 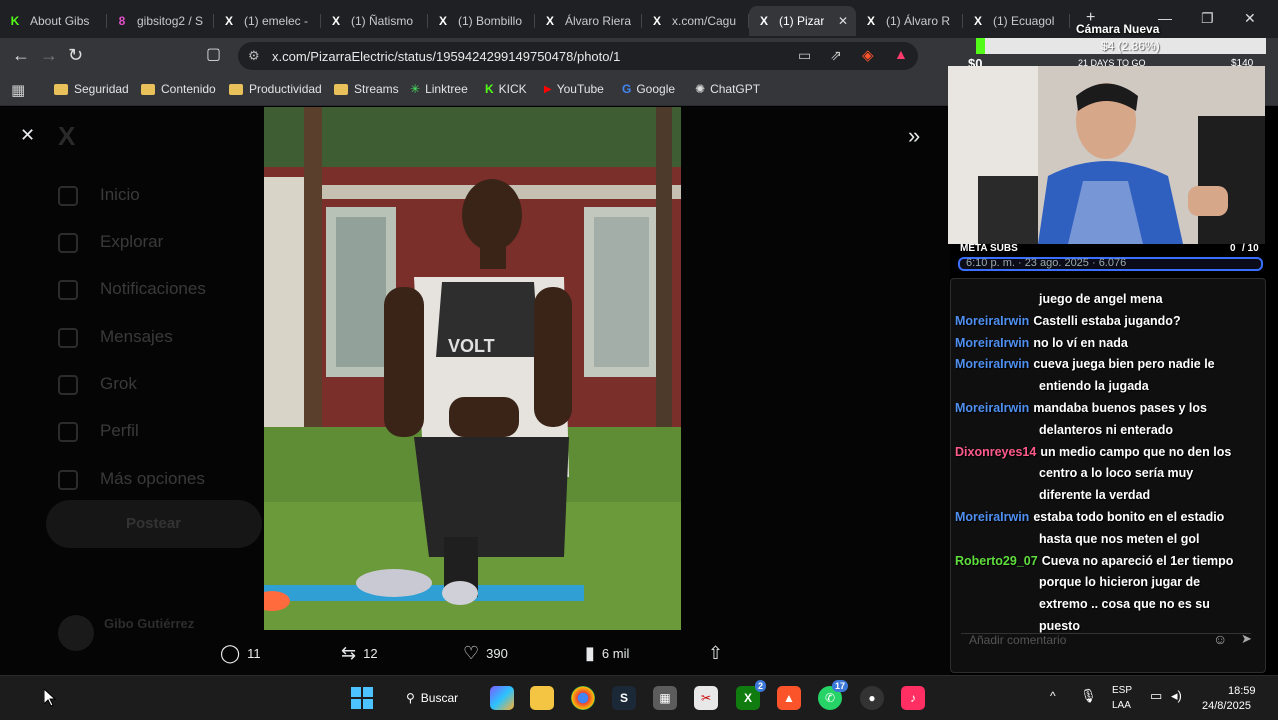 What do you see at coordinates (1053, 696) in the screenshot?
I see `tray-chevron-icon: ^` at bounding box center [1053, 696].